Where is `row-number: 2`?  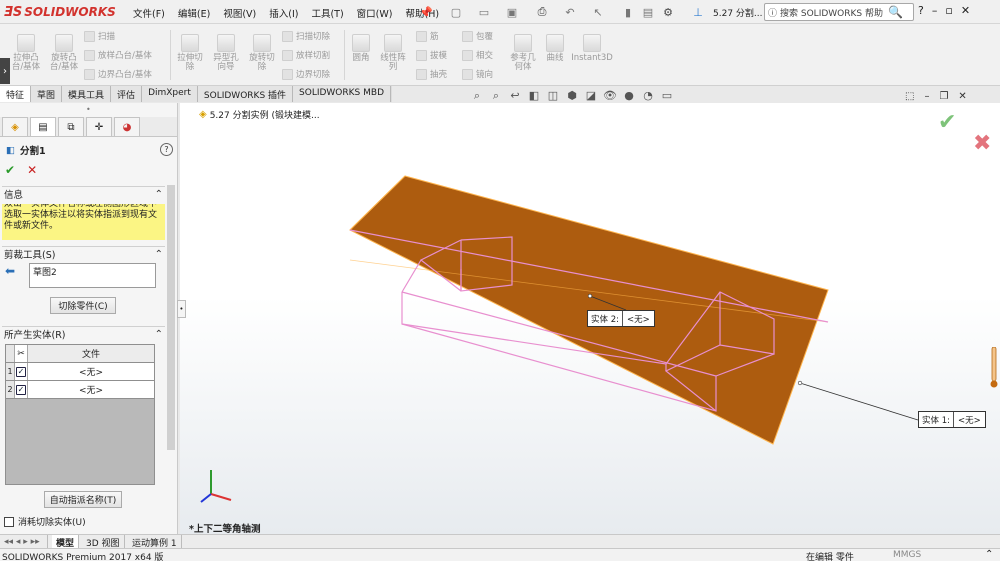
row-number: 2 is located at coordinates (10, 389).